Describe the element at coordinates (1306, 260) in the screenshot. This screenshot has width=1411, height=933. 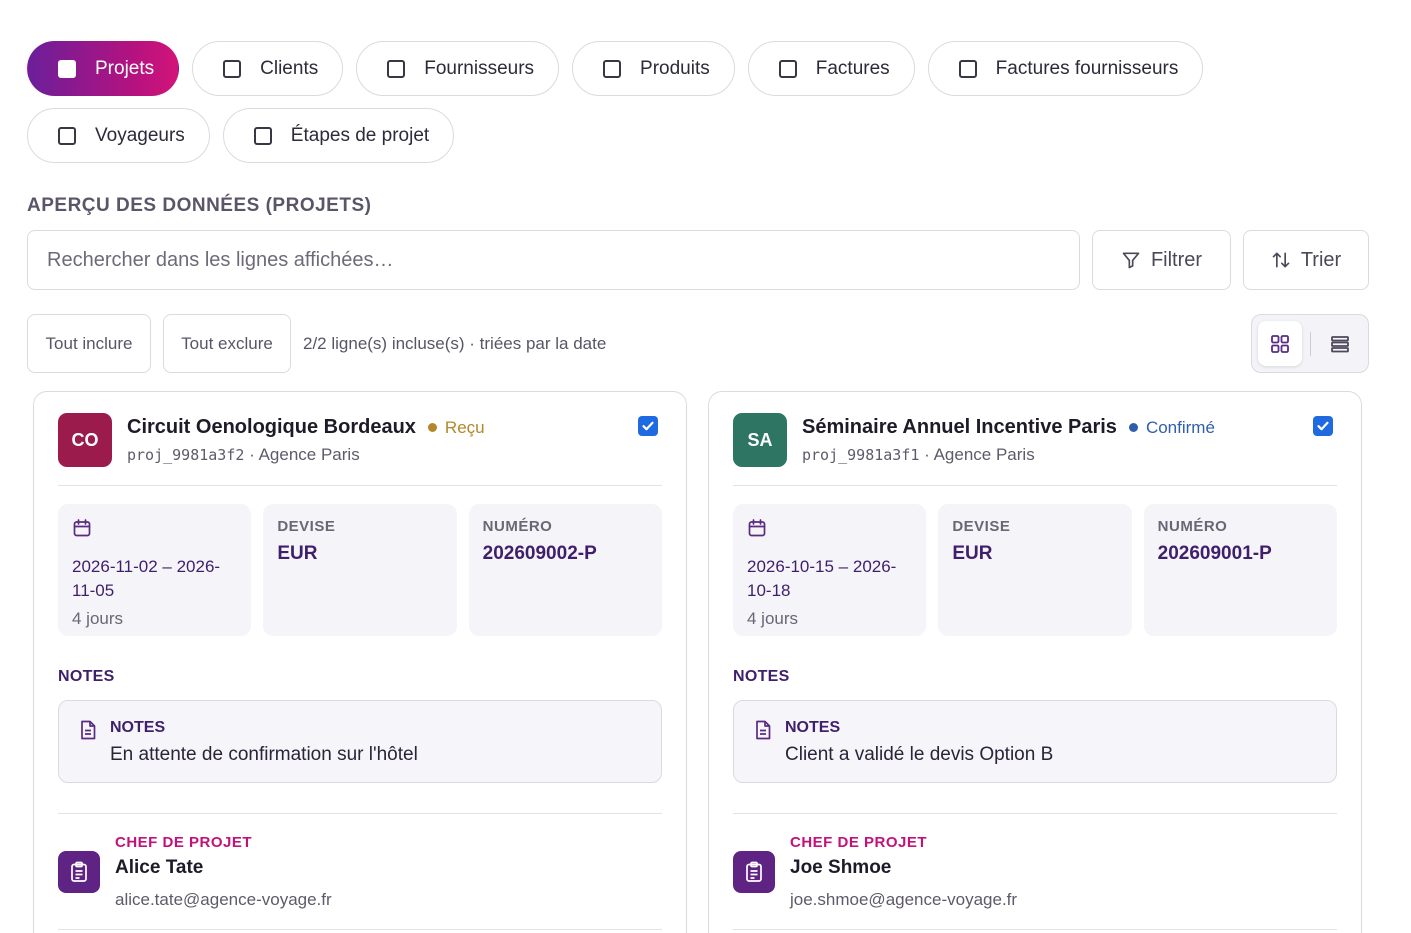
I see `sort-button: Trier` at that location.